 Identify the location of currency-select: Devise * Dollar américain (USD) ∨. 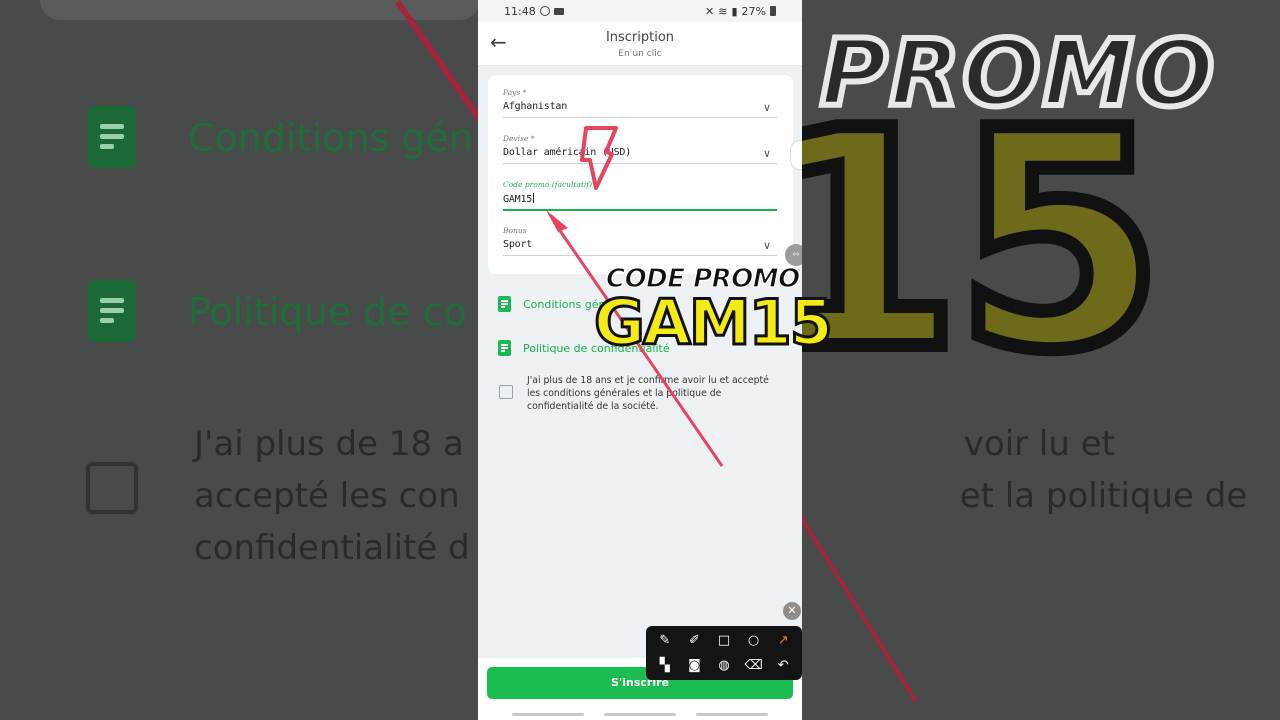
(640, 149).